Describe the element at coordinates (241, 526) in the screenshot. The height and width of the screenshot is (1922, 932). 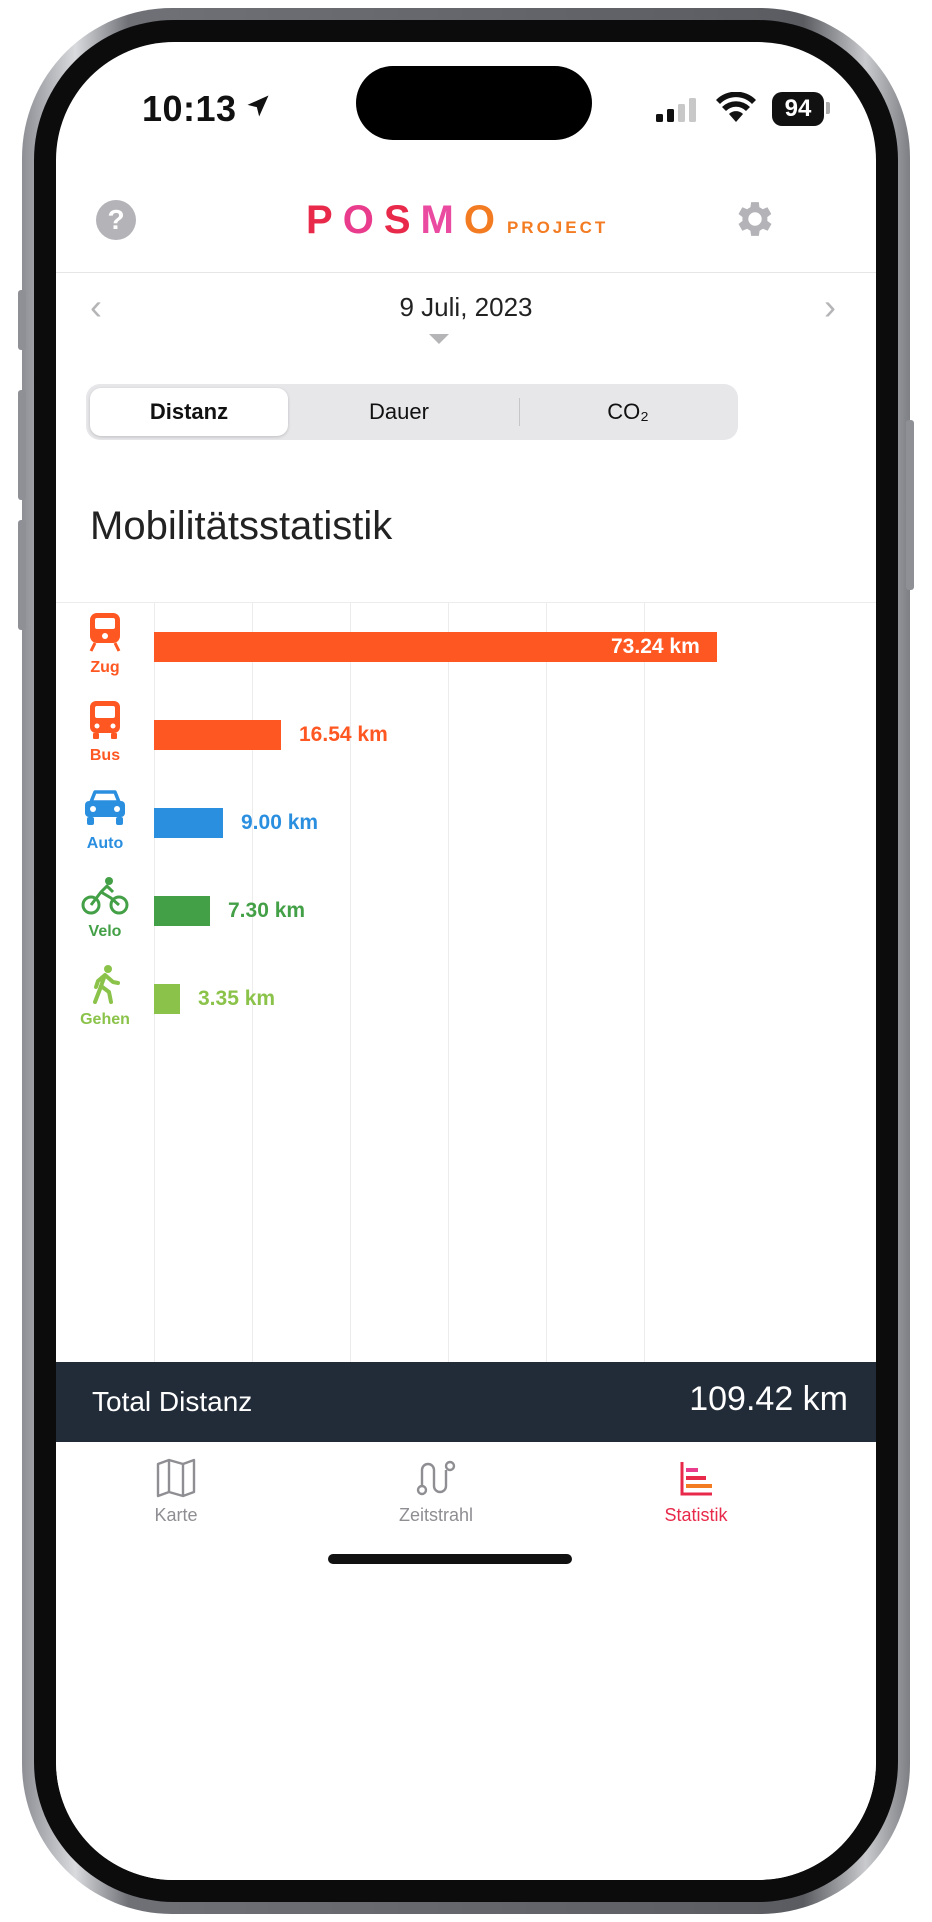
I see `page-title: Mobilitätsstatistik` at that location.